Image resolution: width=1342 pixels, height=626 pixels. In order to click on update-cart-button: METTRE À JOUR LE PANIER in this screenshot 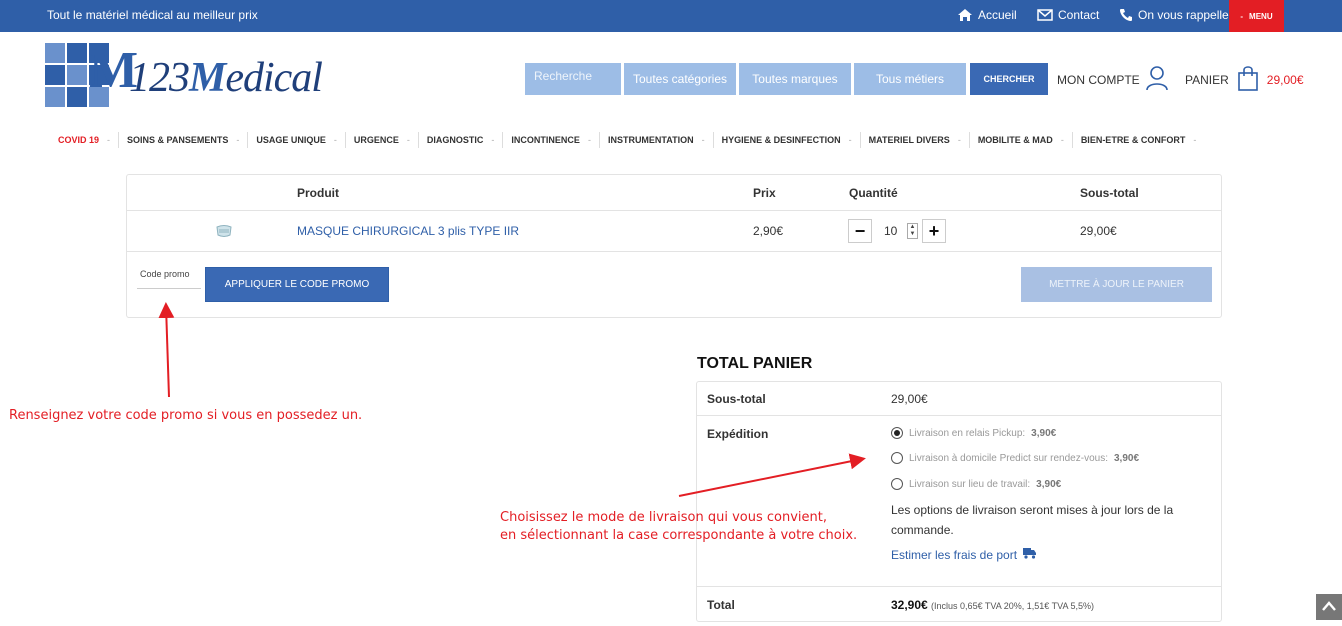, I will do `click(1116, 284)`.